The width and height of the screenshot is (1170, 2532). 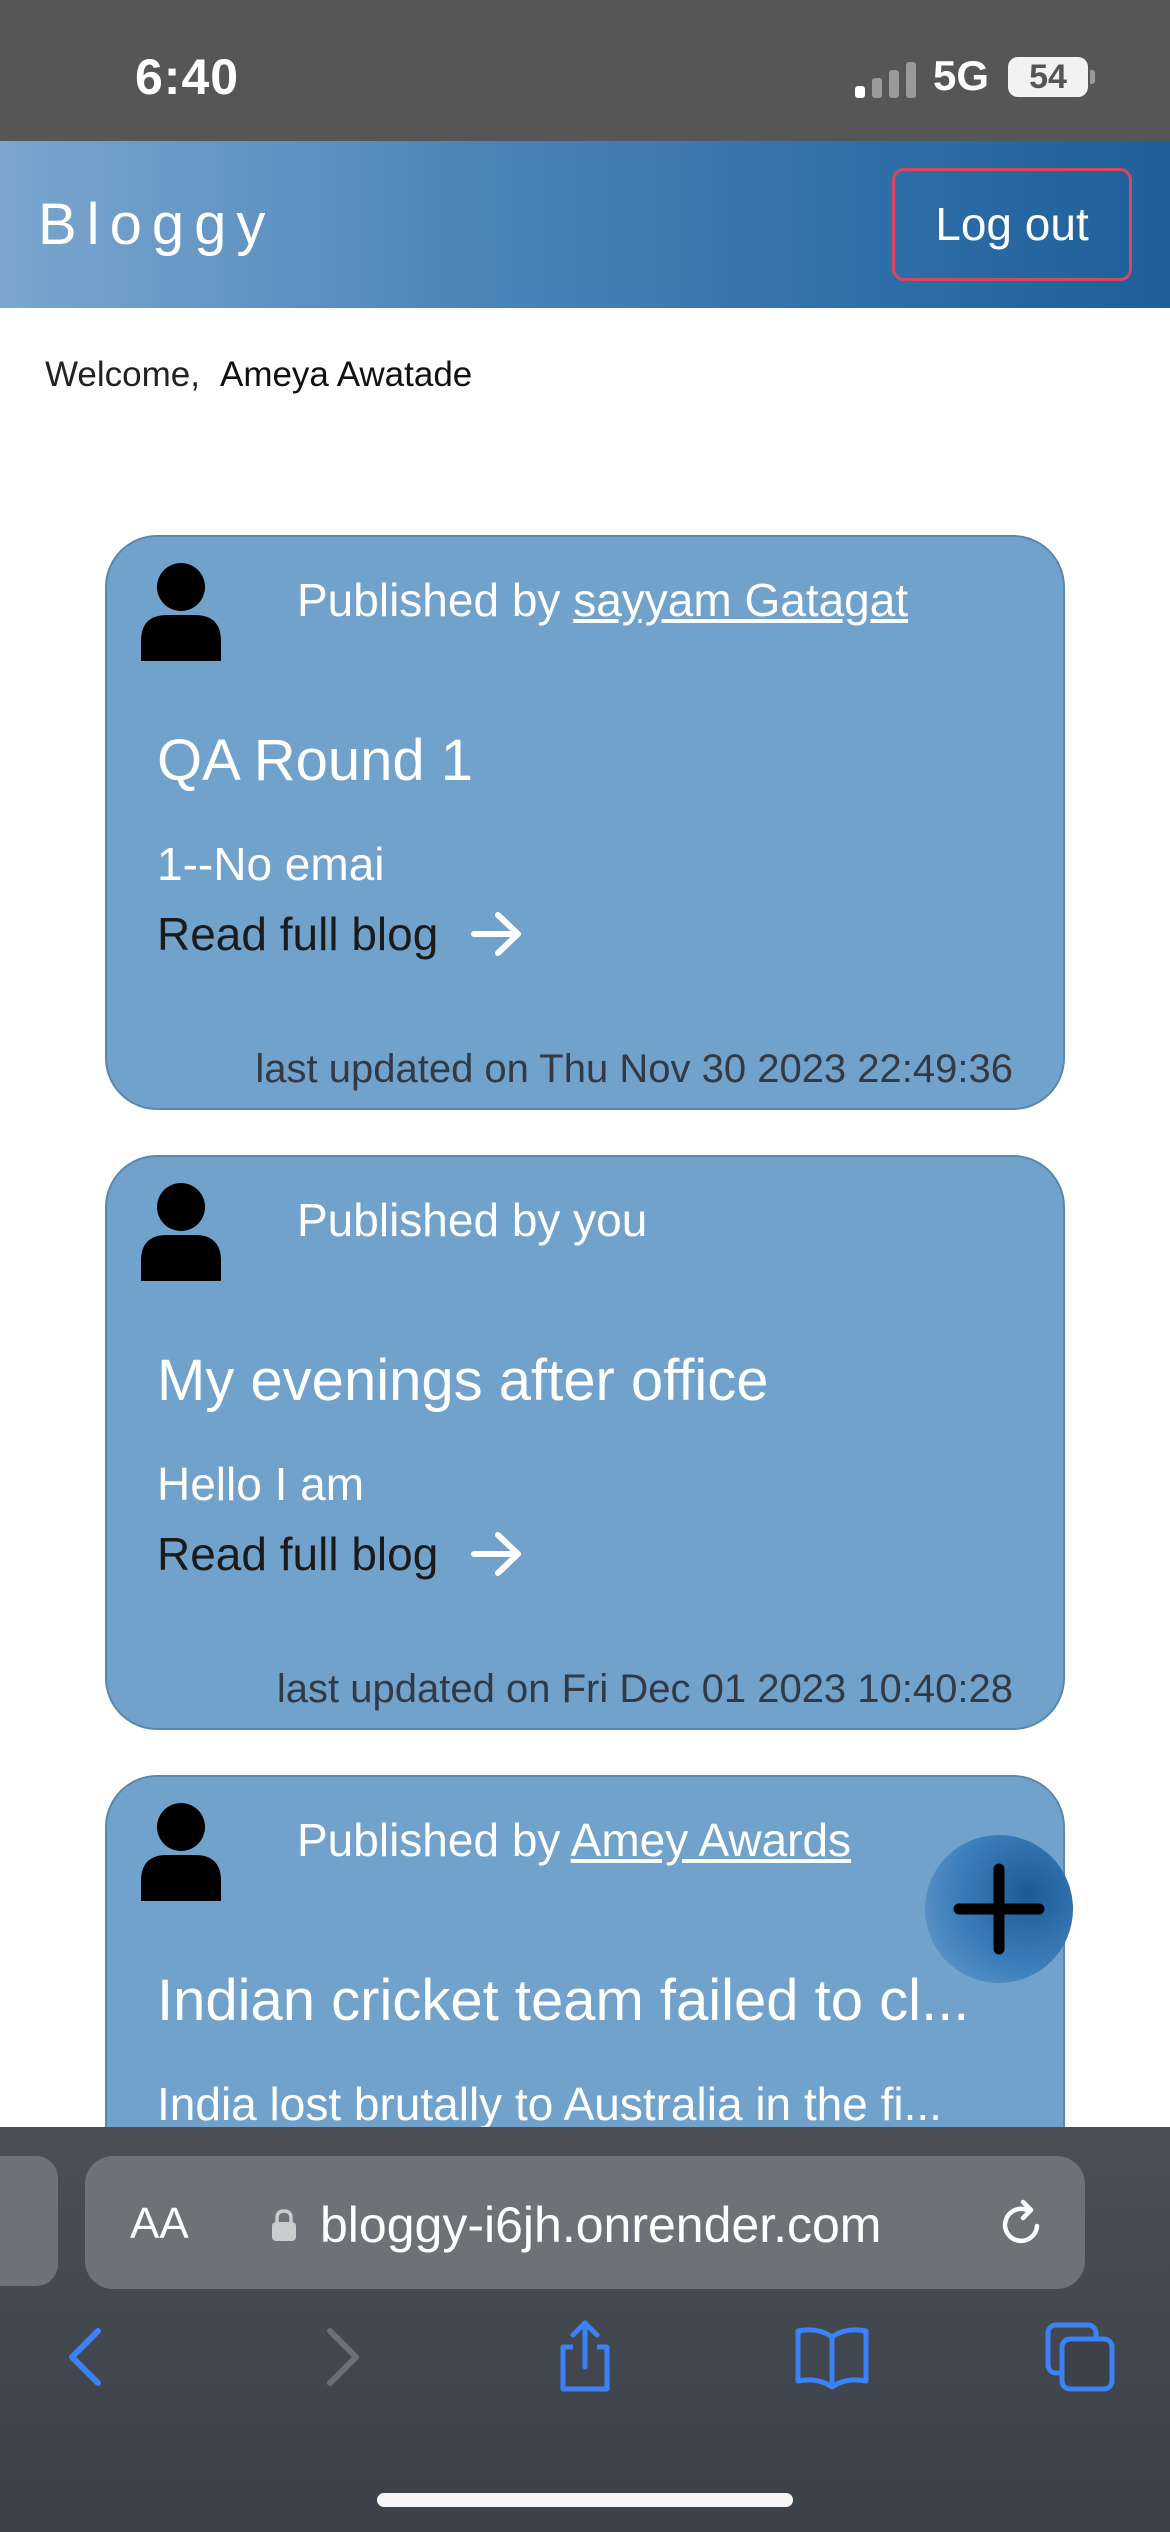 What do you see at coordinates (585, 224) in the screenshot?
I see `app-header: Bloggy Log out` at bounding box center [585, 224].